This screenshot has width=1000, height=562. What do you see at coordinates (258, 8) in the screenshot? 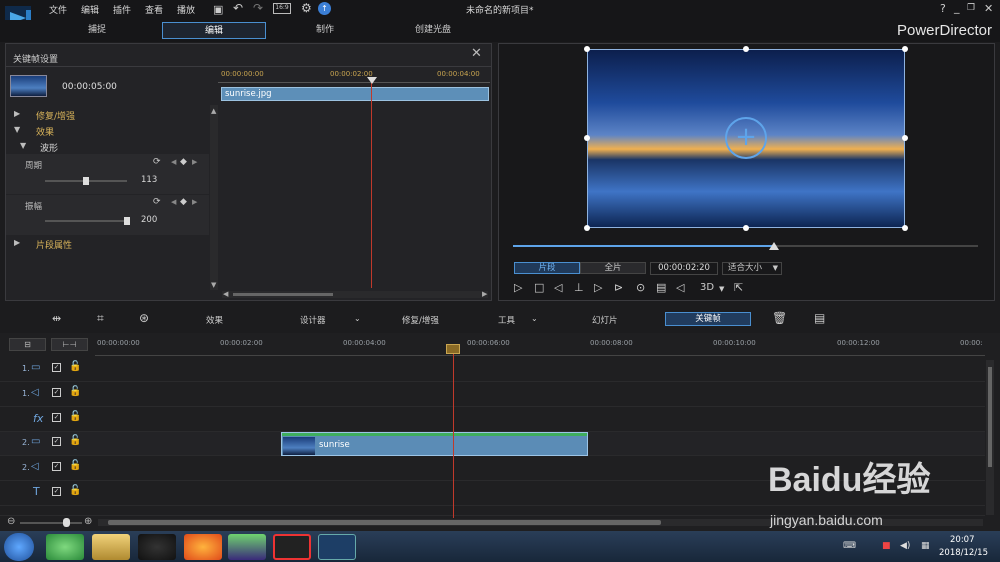
I see `redo-icon: ↷` at bounding box center [258, 8].